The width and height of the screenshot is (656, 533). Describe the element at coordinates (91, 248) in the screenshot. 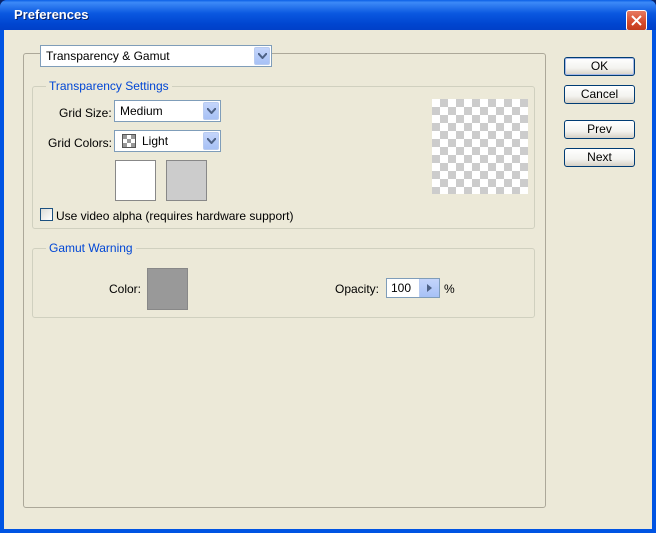

I see `gamut-warning-legend: Gamut Warning` at that location.